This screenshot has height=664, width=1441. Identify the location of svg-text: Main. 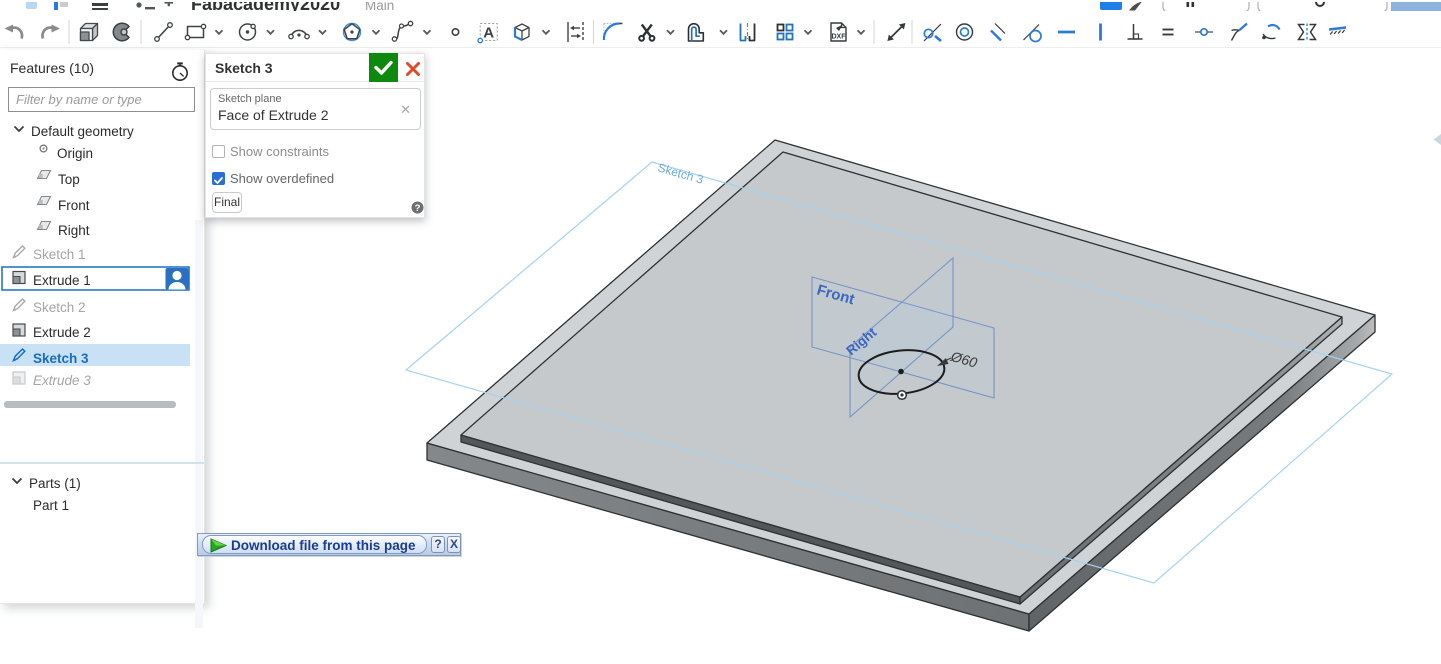
(379, 6).